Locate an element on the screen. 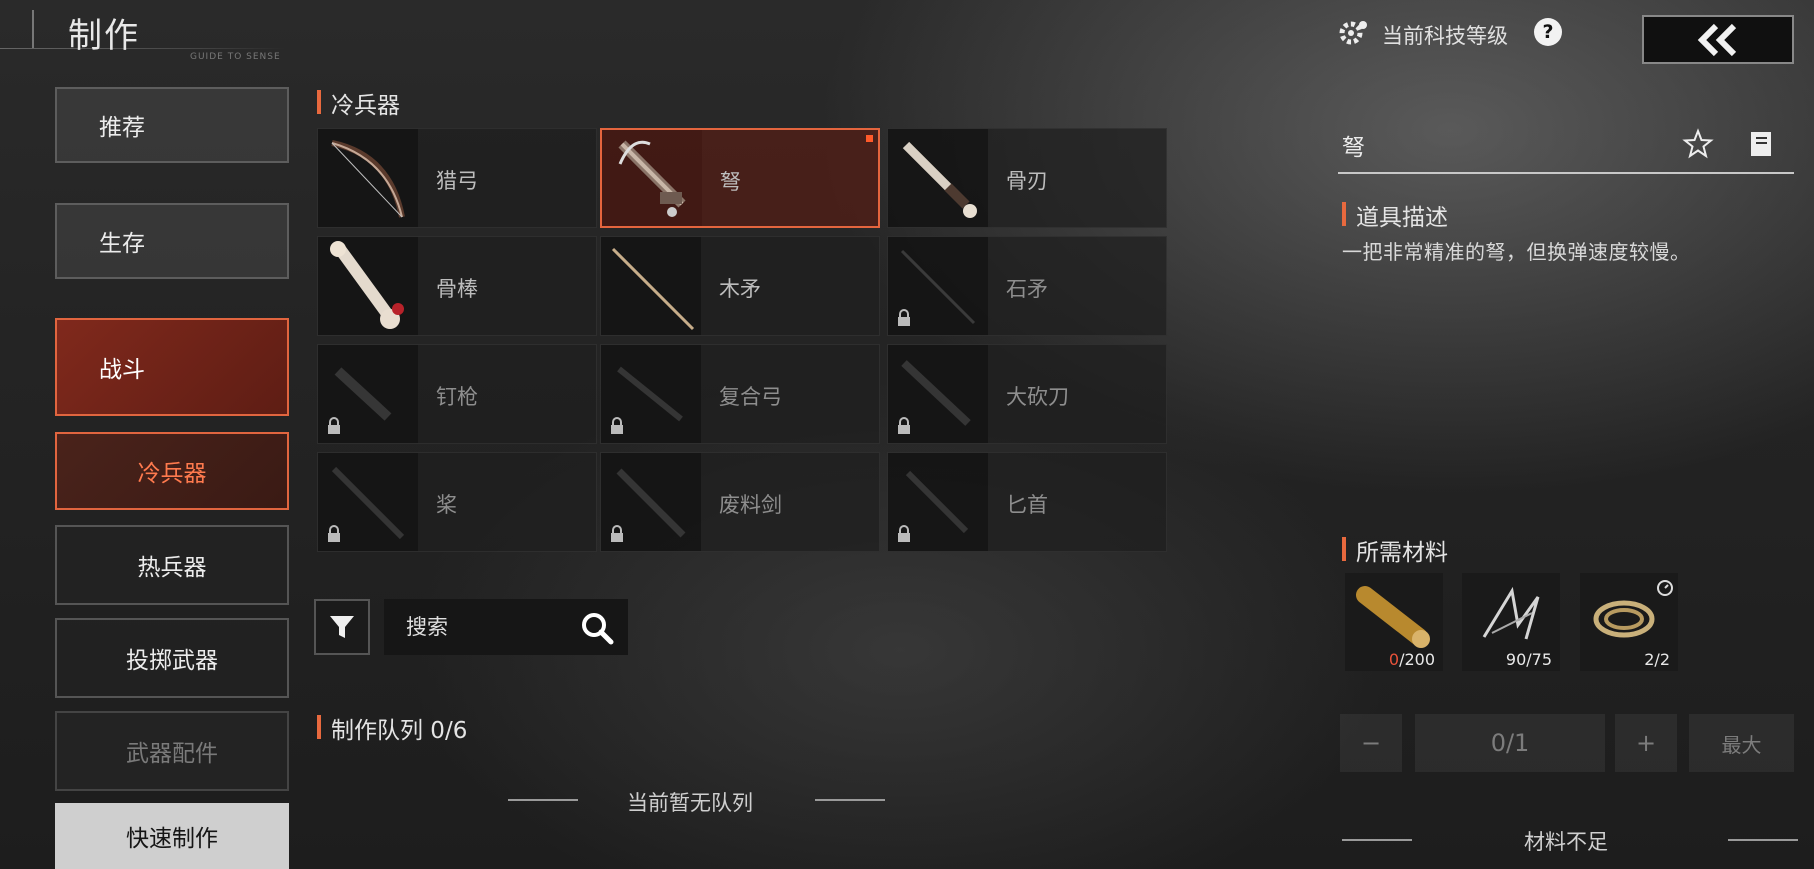 This screenshot has width=1814, height=869. sidebar-subitem-label: 冷兵器 is located at coordinates (172, 474).